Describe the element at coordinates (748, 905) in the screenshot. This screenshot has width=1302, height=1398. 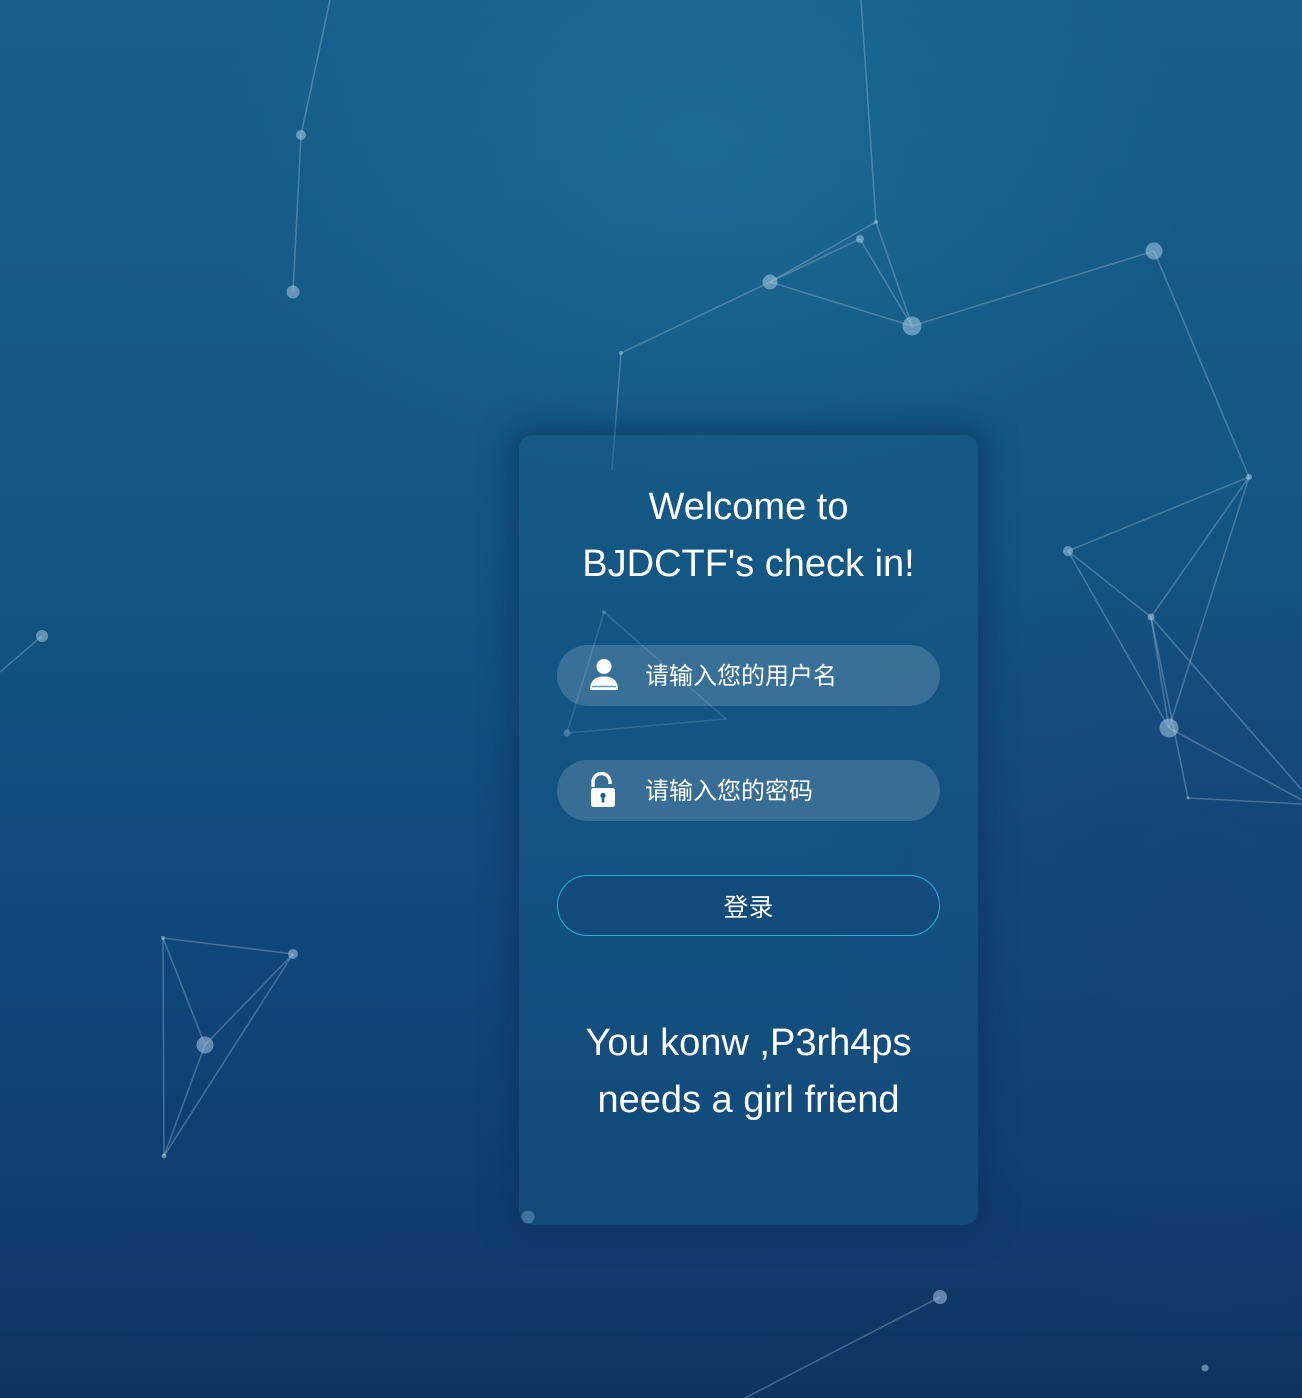
I see `login-button: 登录` at that location.